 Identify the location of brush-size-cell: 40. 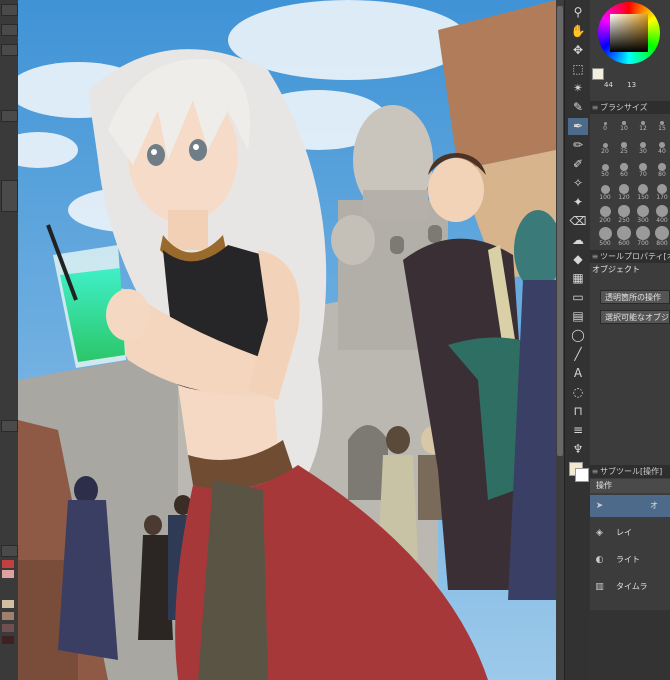
(660, 149).